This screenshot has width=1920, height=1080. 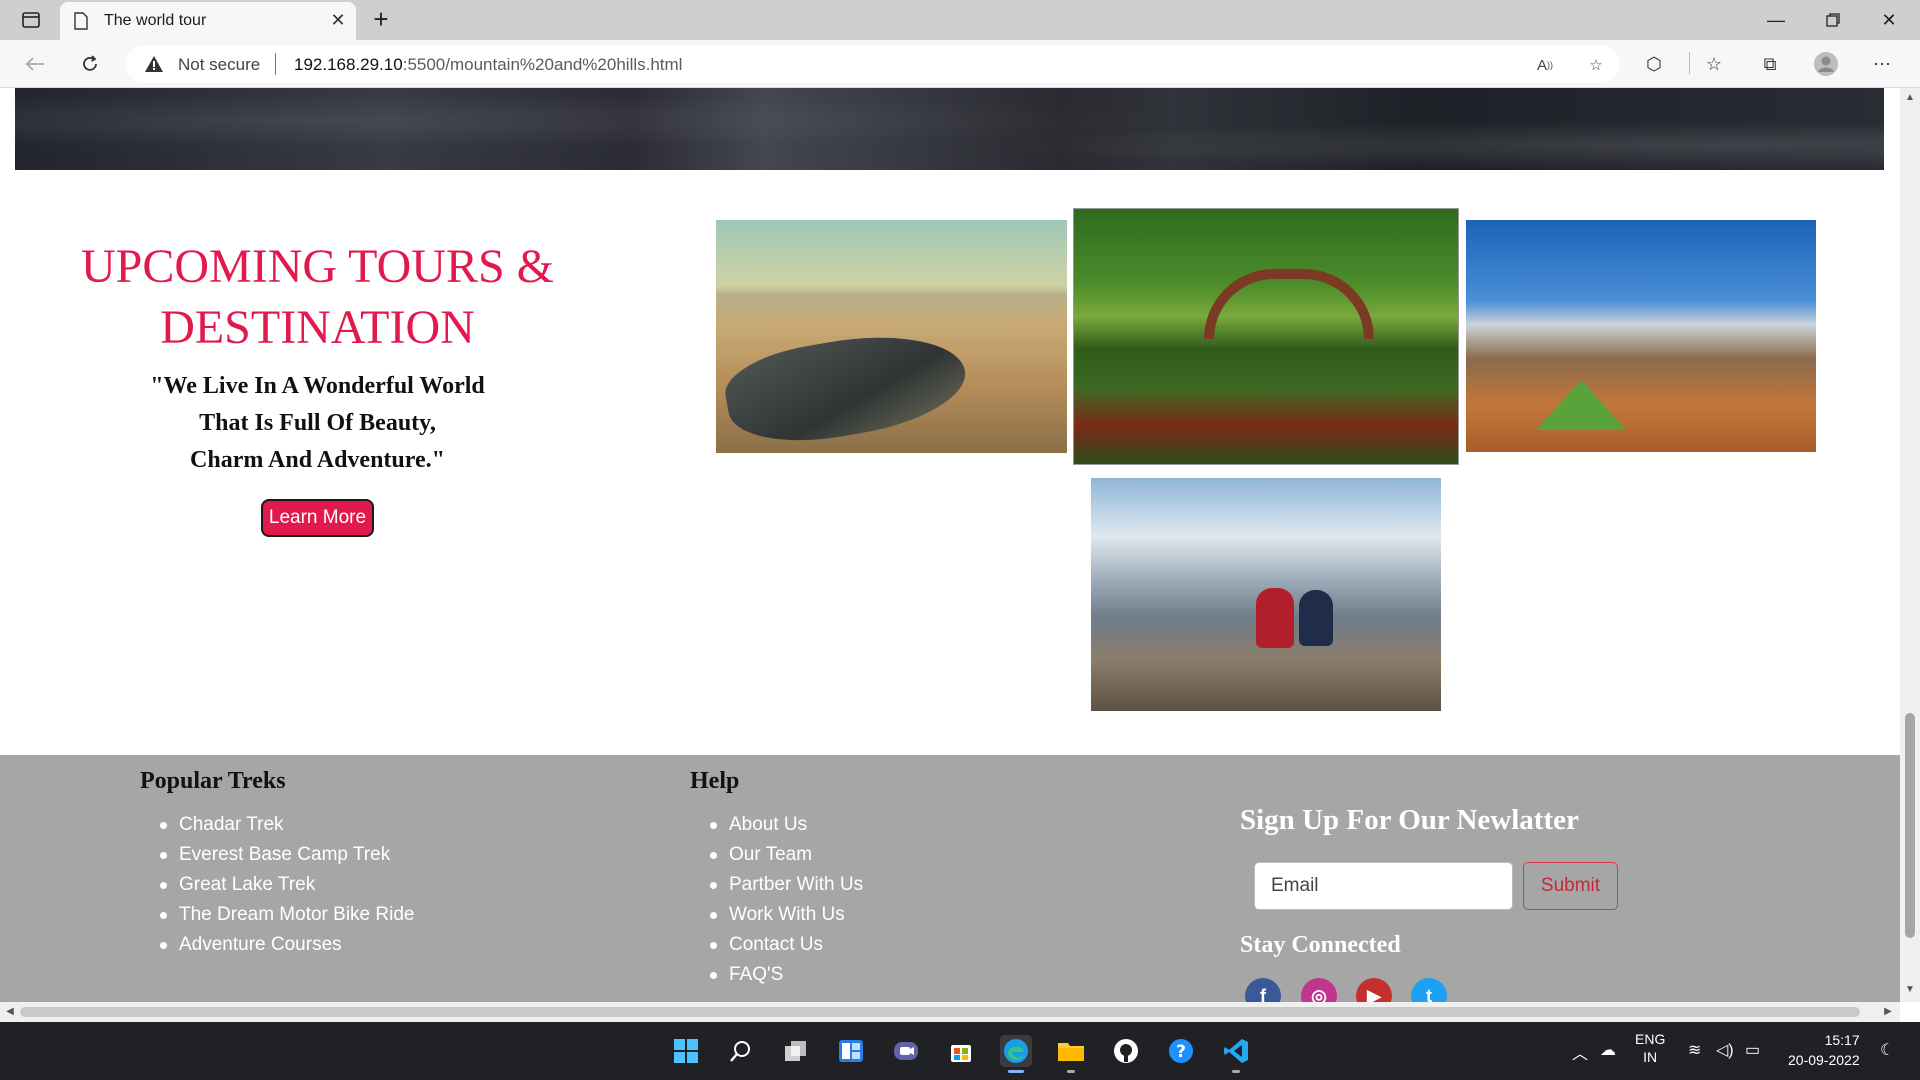 I want to click on notification-icon: ☾, so click(x=1887, y=1050).